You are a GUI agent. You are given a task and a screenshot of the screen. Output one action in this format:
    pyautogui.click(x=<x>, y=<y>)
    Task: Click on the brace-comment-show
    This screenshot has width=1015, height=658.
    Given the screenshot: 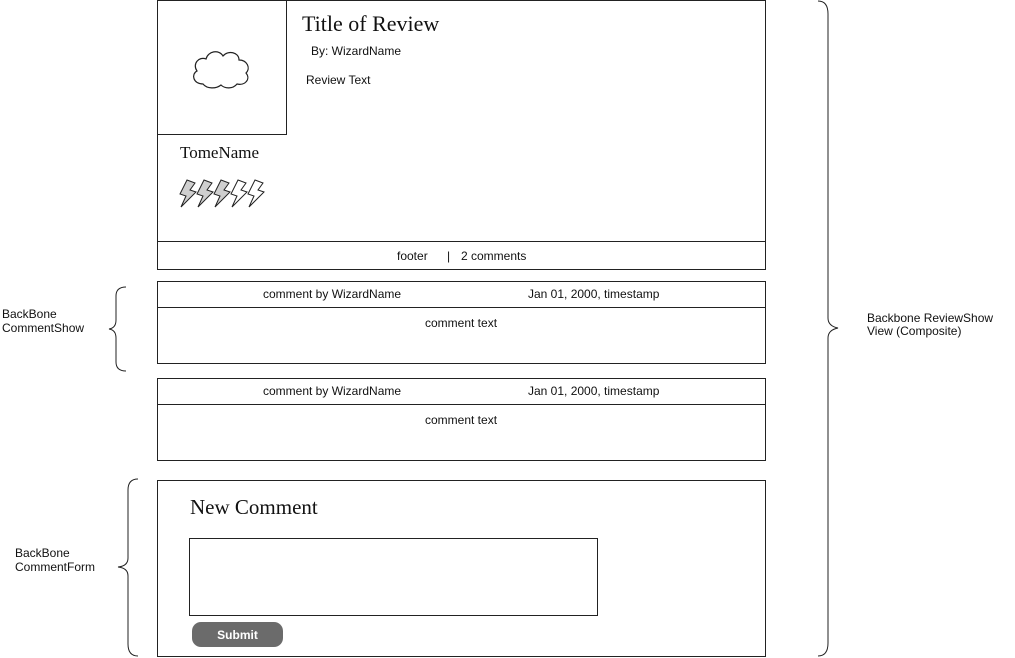 What is the action you would take?
    pyautogui.click(x=117, y=329)
    